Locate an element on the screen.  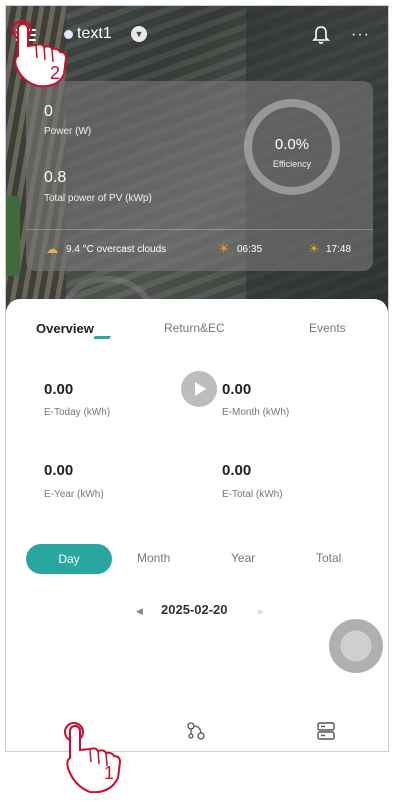
pv-label: Total power of PV (kWp) is located at coordinates (98, 198).